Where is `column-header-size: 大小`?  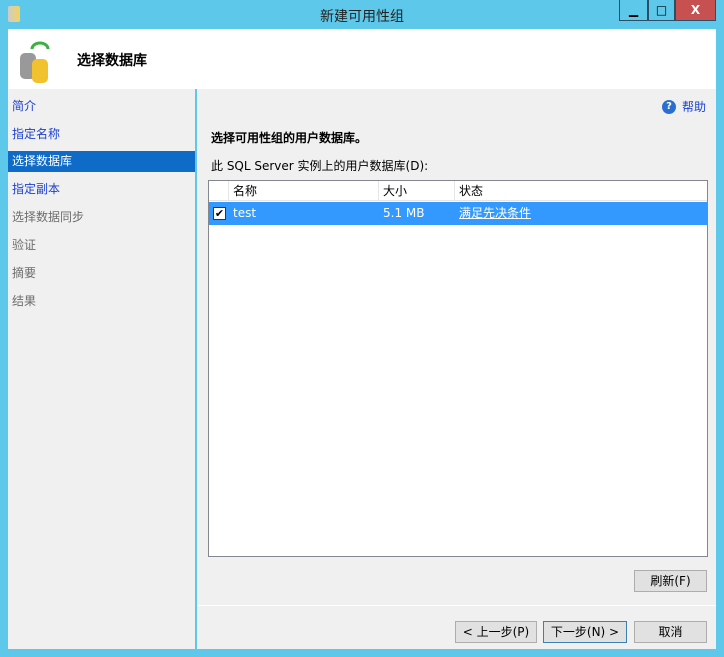
column-header-size: 大小 is located at coordinates (417, 191).